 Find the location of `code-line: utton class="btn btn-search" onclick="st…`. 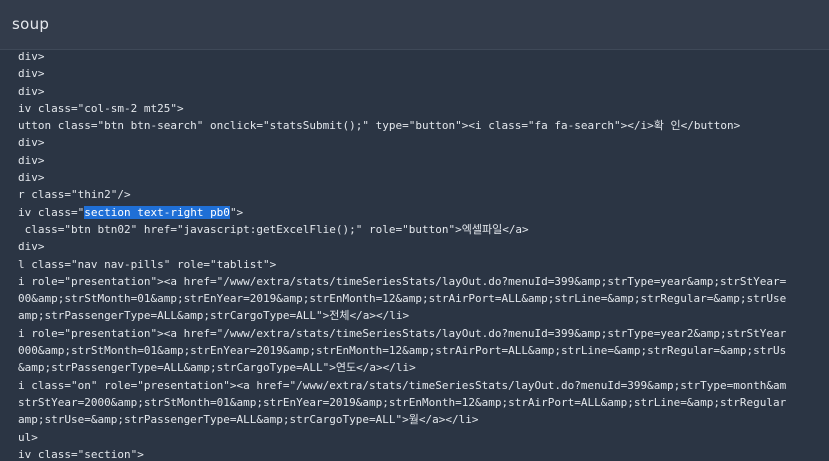

code-line: utton class="btn btn-search" onclick="st… is located at coordinates (379, 126).